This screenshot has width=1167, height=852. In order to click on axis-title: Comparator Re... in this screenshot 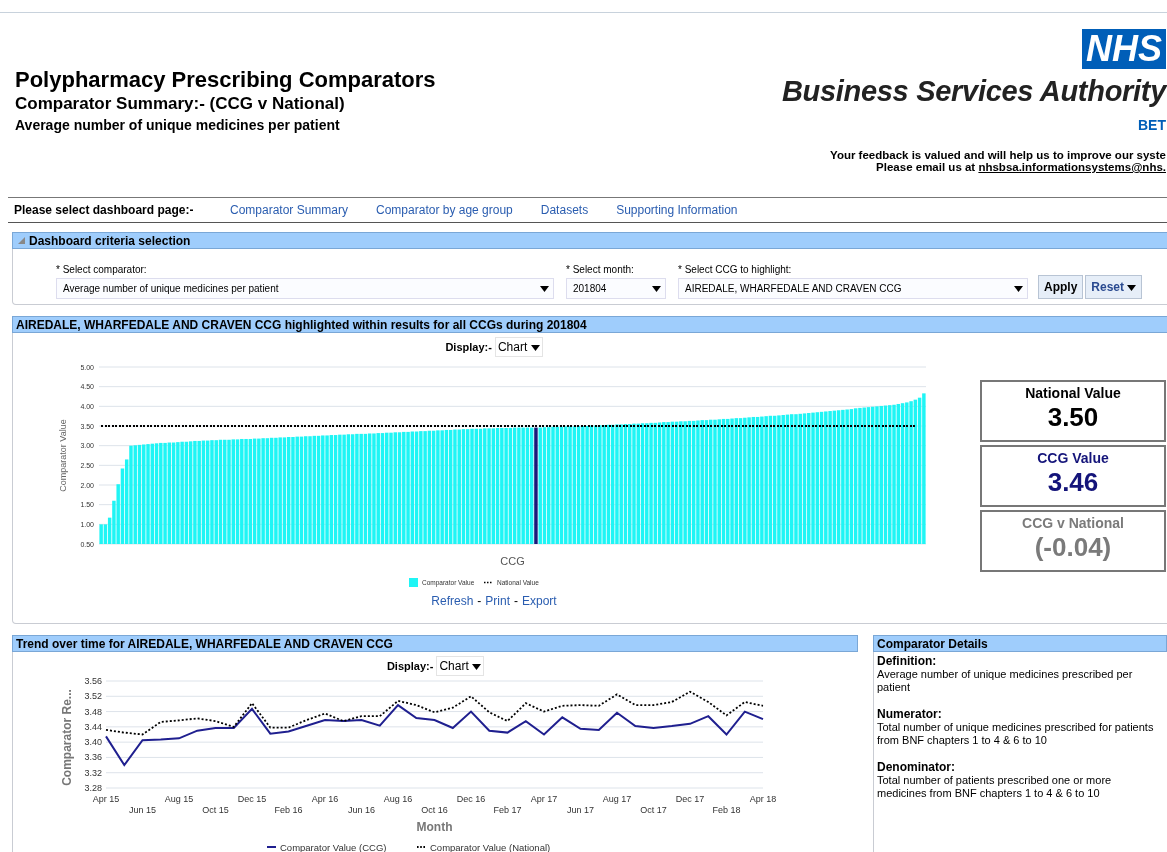, I will do `click(66, 737)`.